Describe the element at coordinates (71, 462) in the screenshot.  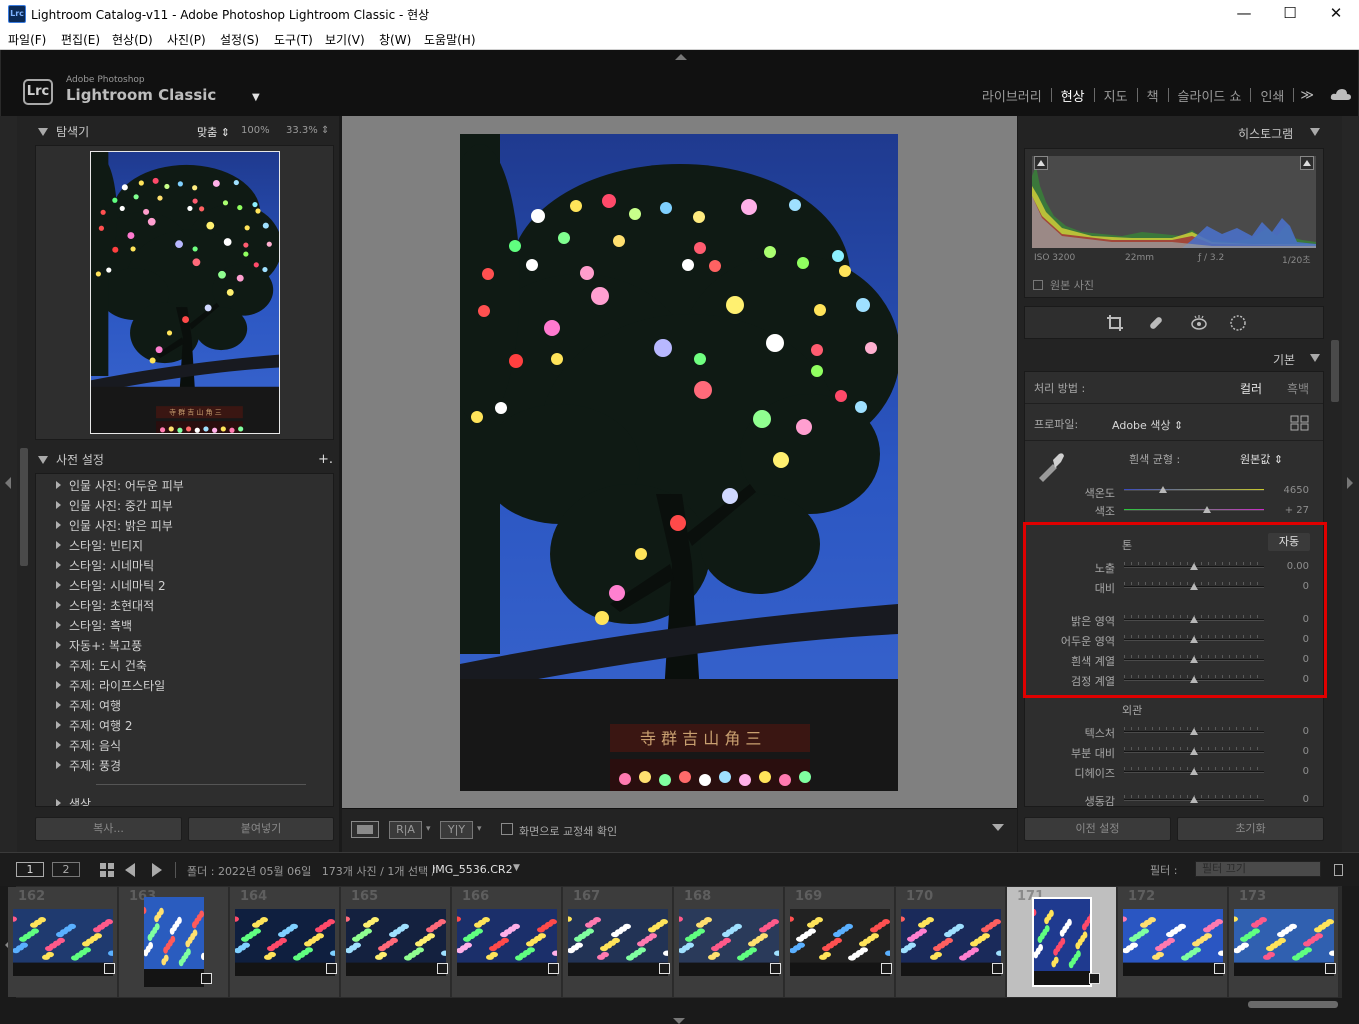
I see `presets-header: 사전 설정` at that location.